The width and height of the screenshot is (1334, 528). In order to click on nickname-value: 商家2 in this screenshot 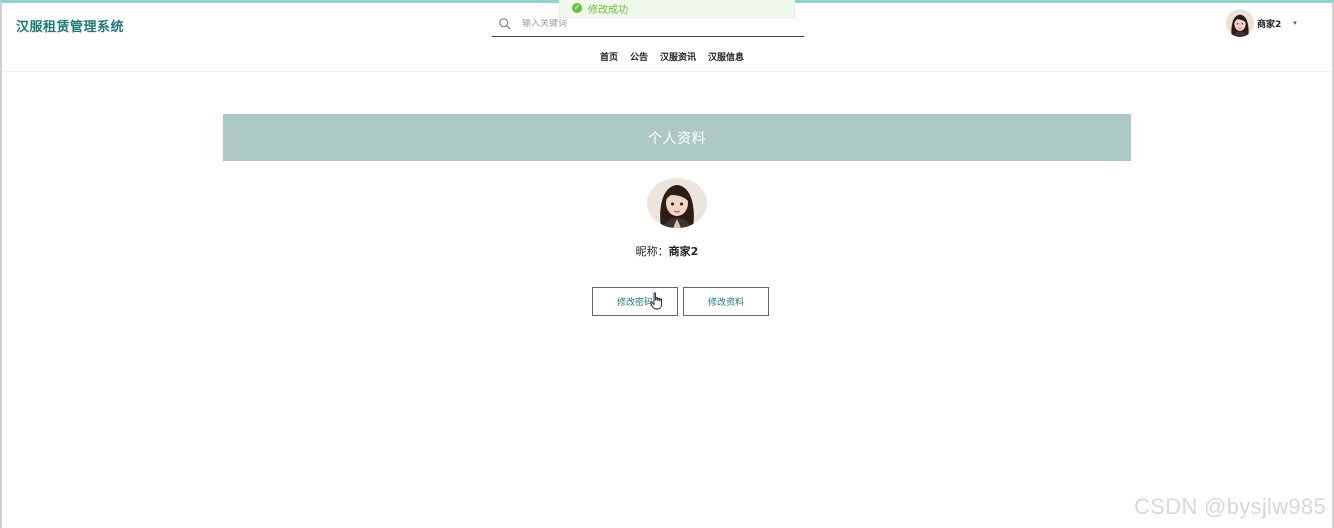, I will do `click(683, 251)`.